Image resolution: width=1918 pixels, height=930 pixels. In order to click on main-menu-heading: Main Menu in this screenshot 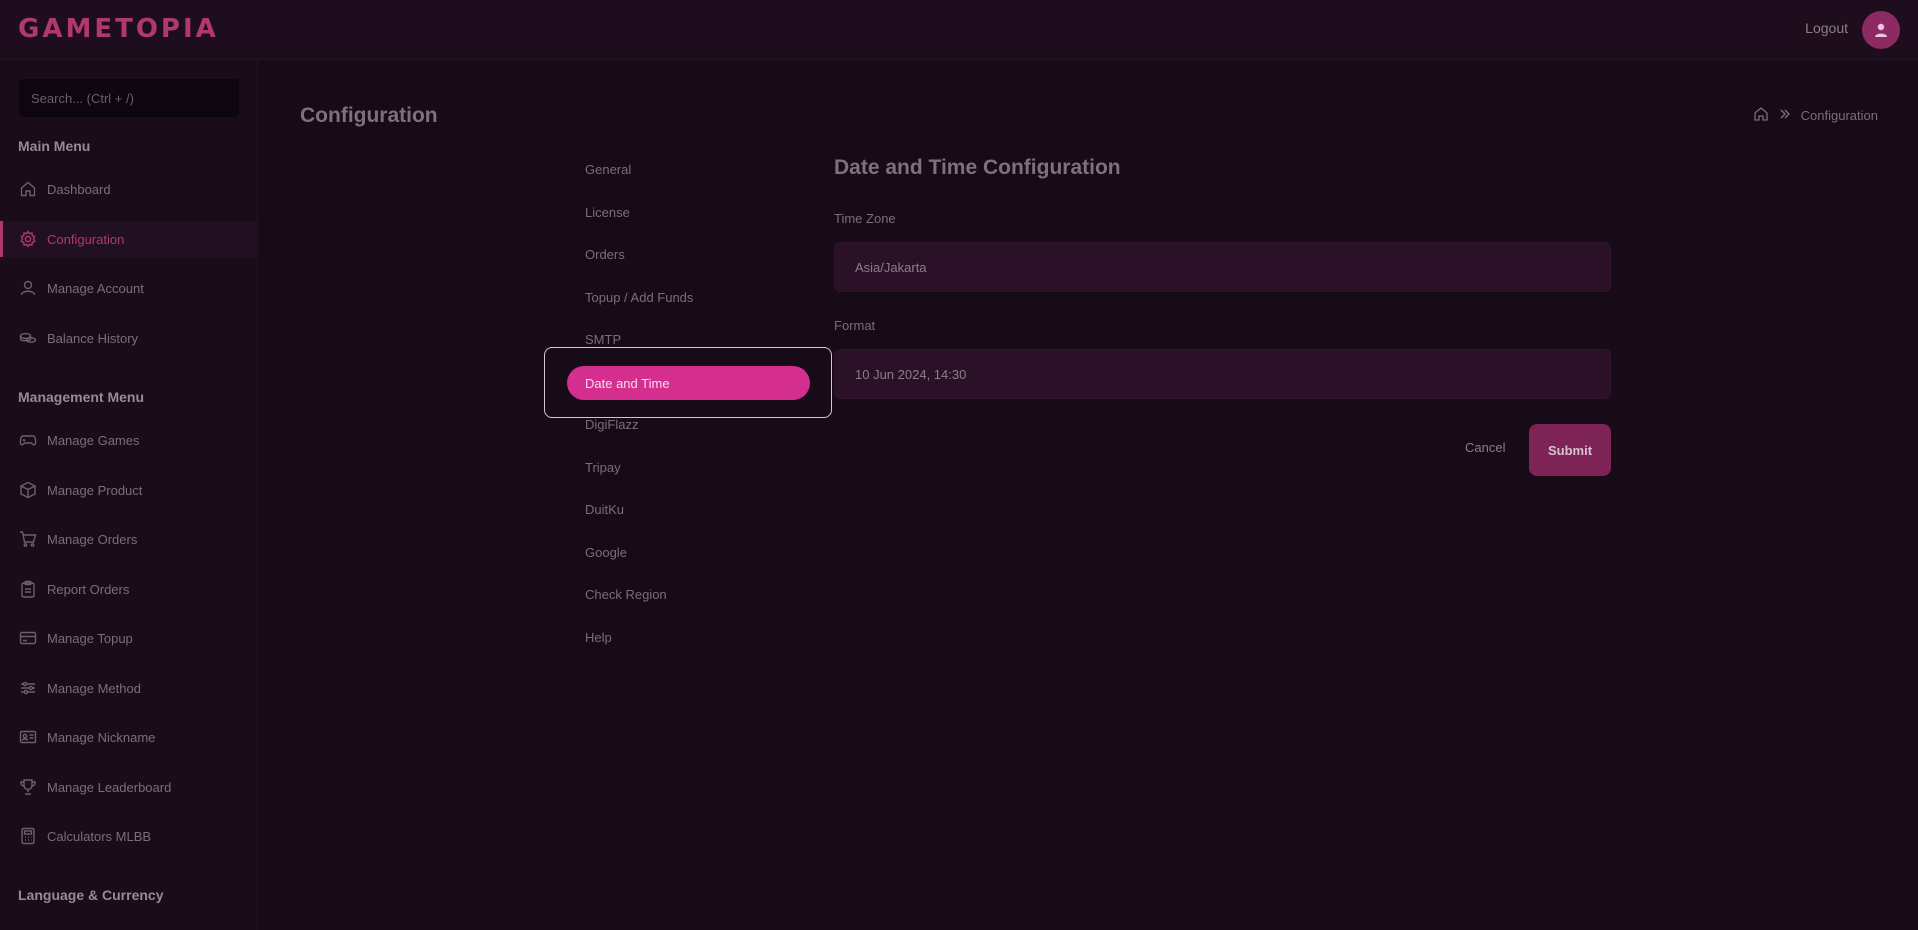, I will do `click(54, 146)`.